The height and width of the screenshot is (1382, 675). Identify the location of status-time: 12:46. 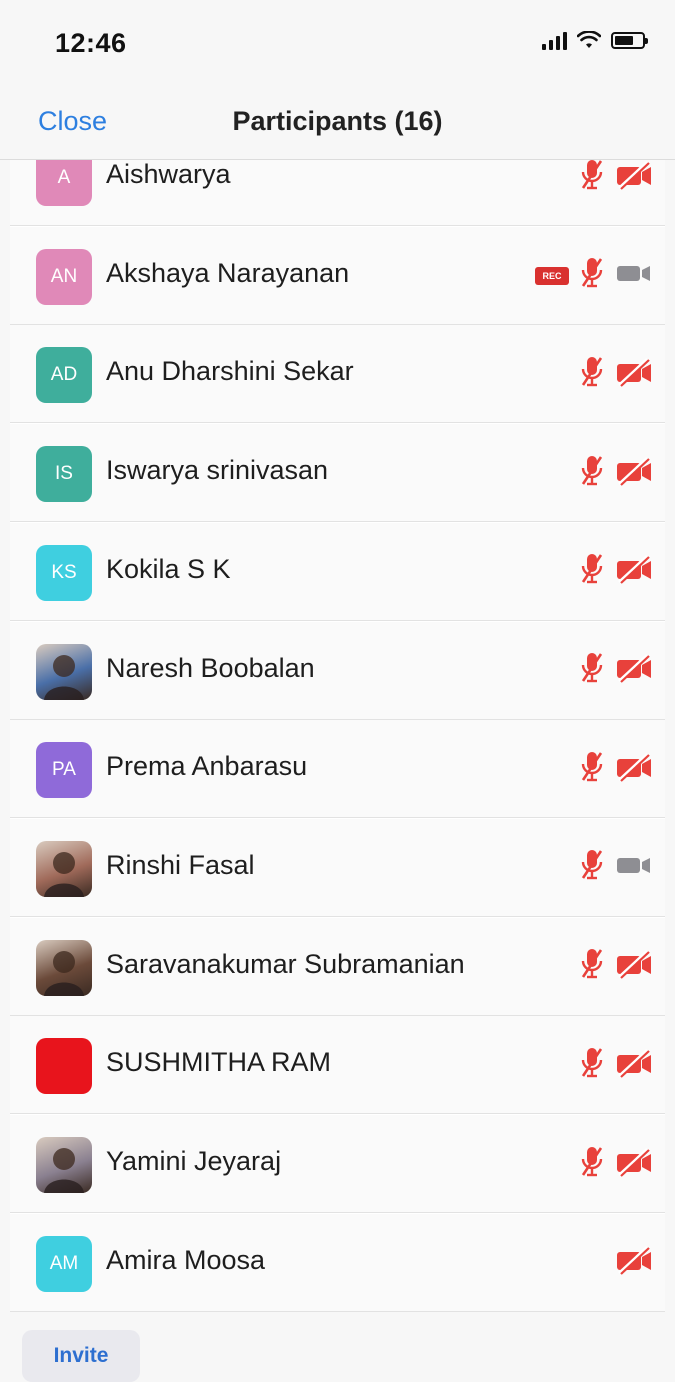
(91, 43).